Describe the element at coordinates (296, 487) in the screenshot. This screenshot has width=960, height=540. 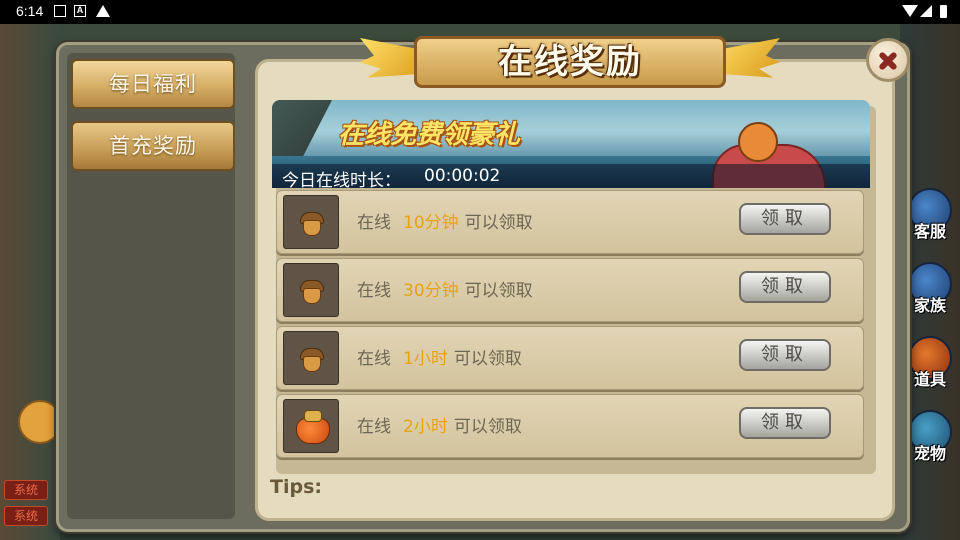
I see `tips-label: Tips:` at that location.